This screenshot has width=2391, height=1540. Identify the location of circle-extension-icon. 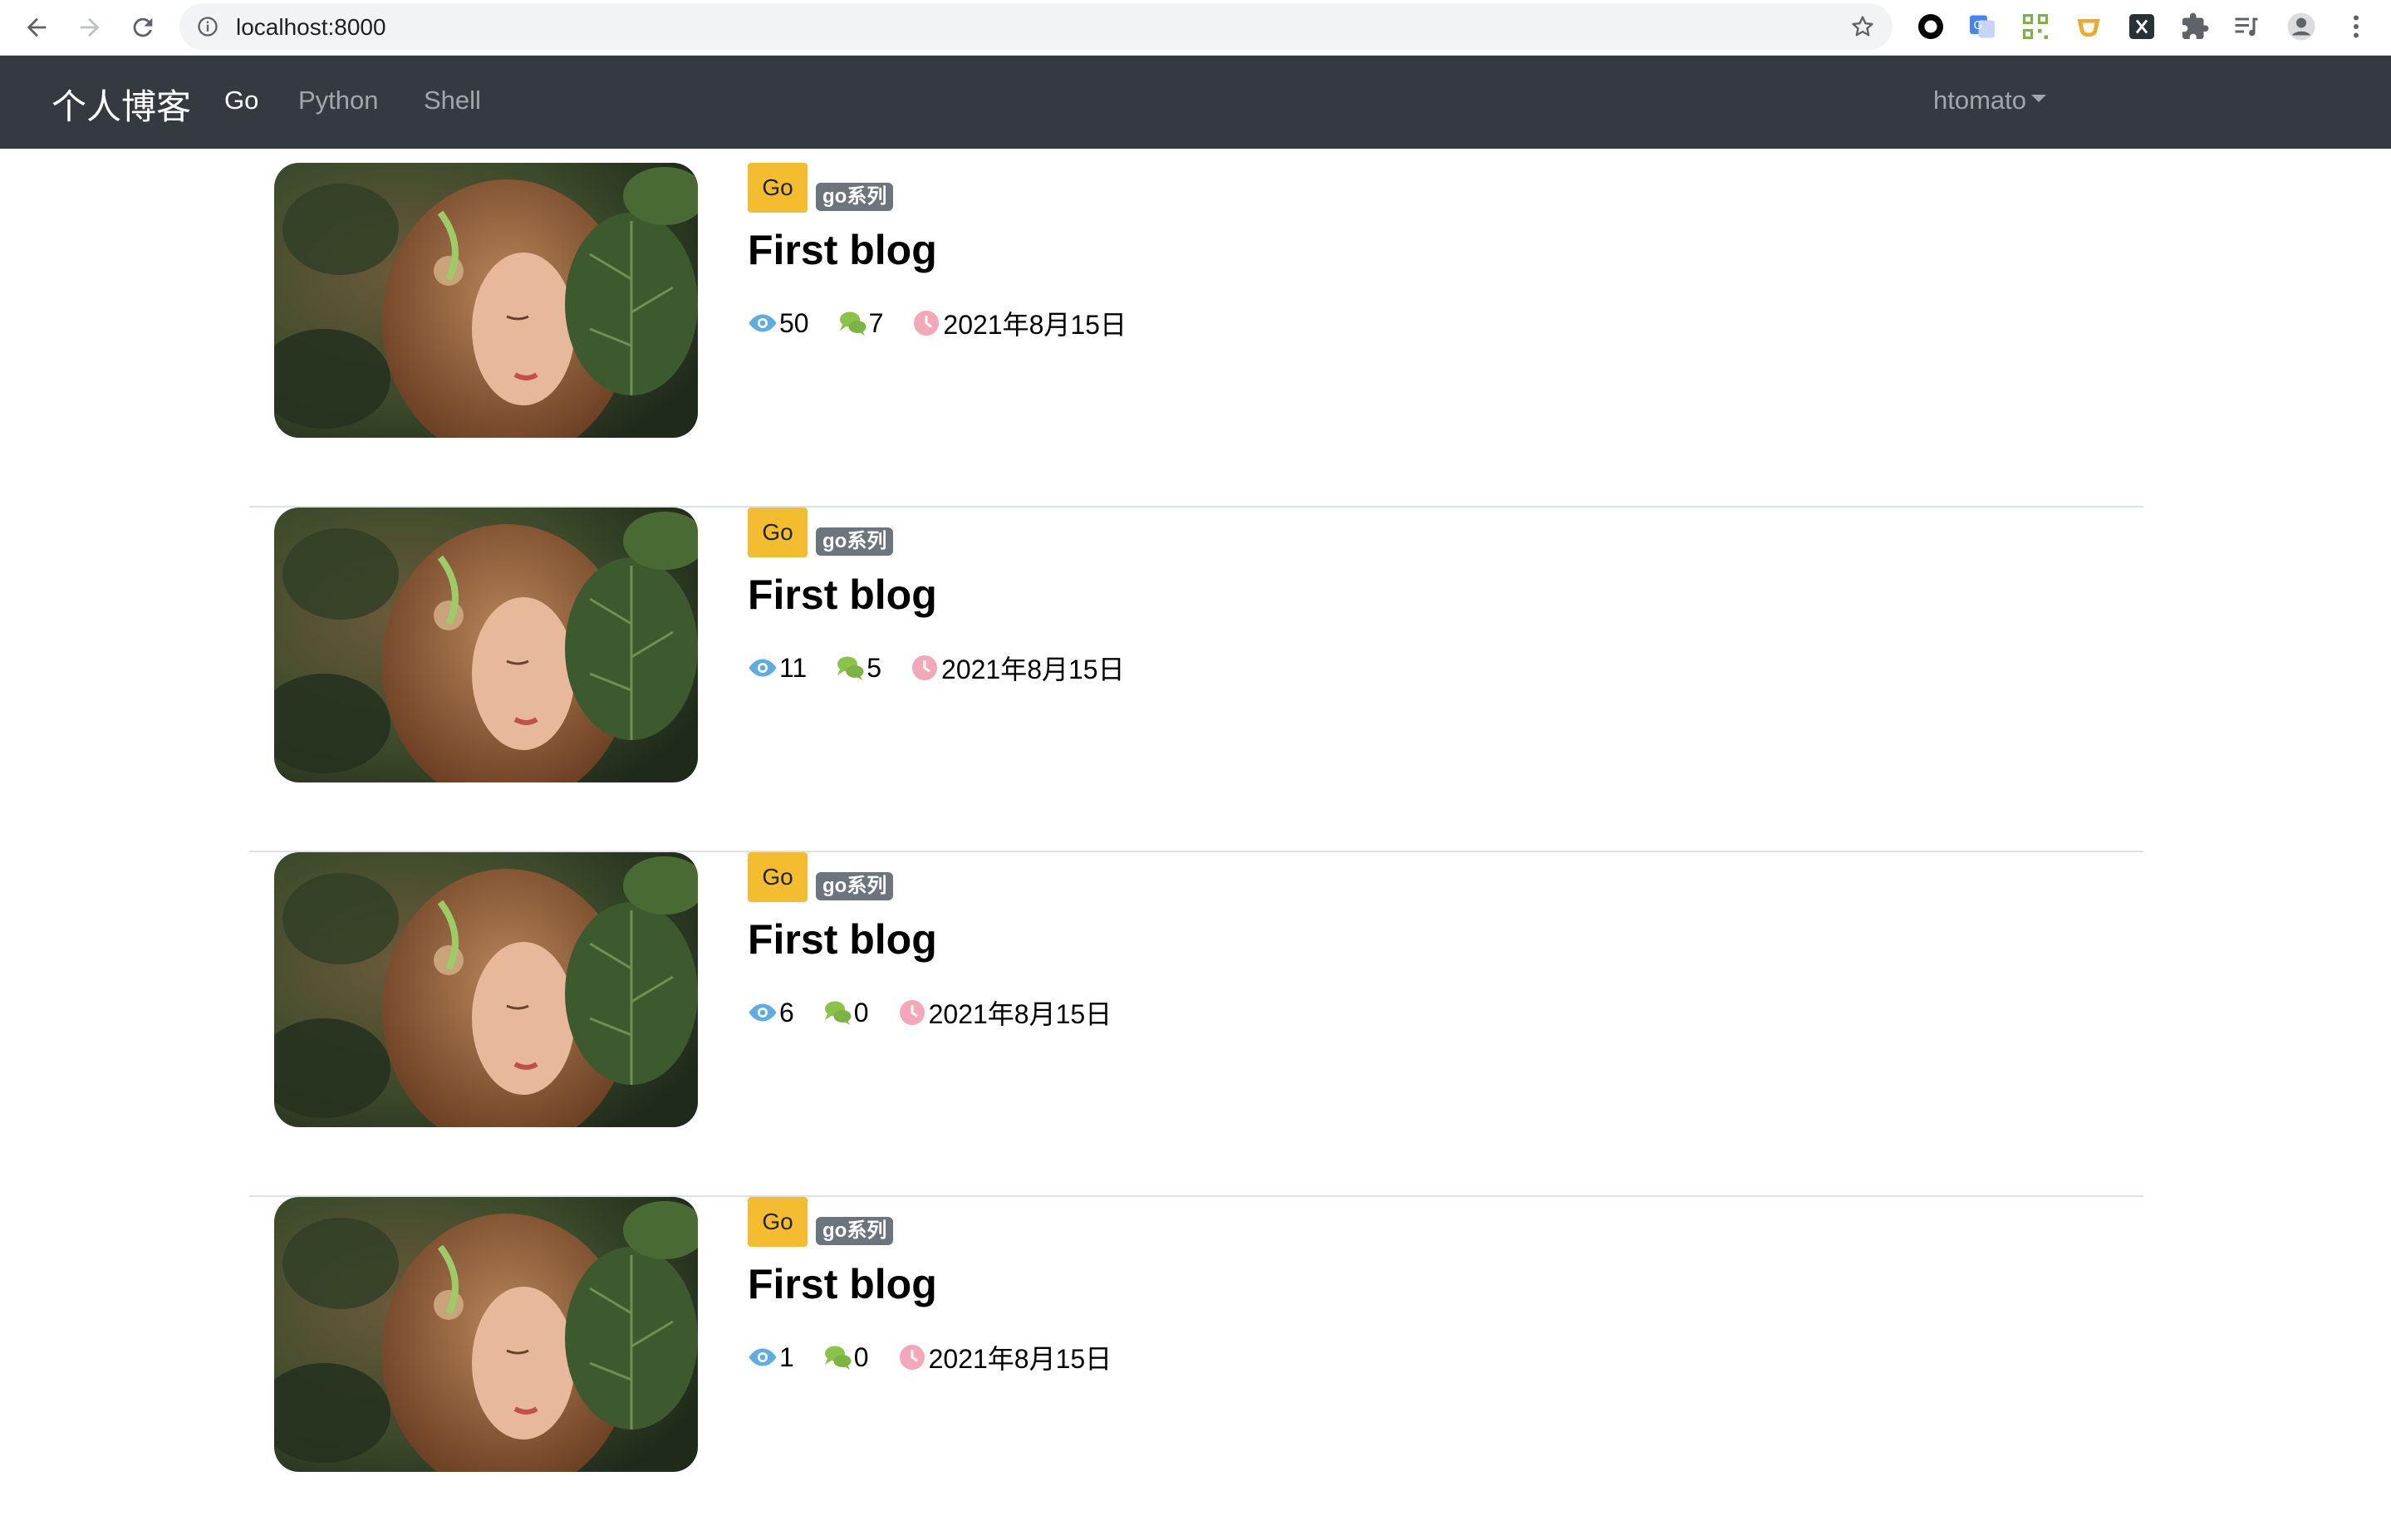
(1930, 26).